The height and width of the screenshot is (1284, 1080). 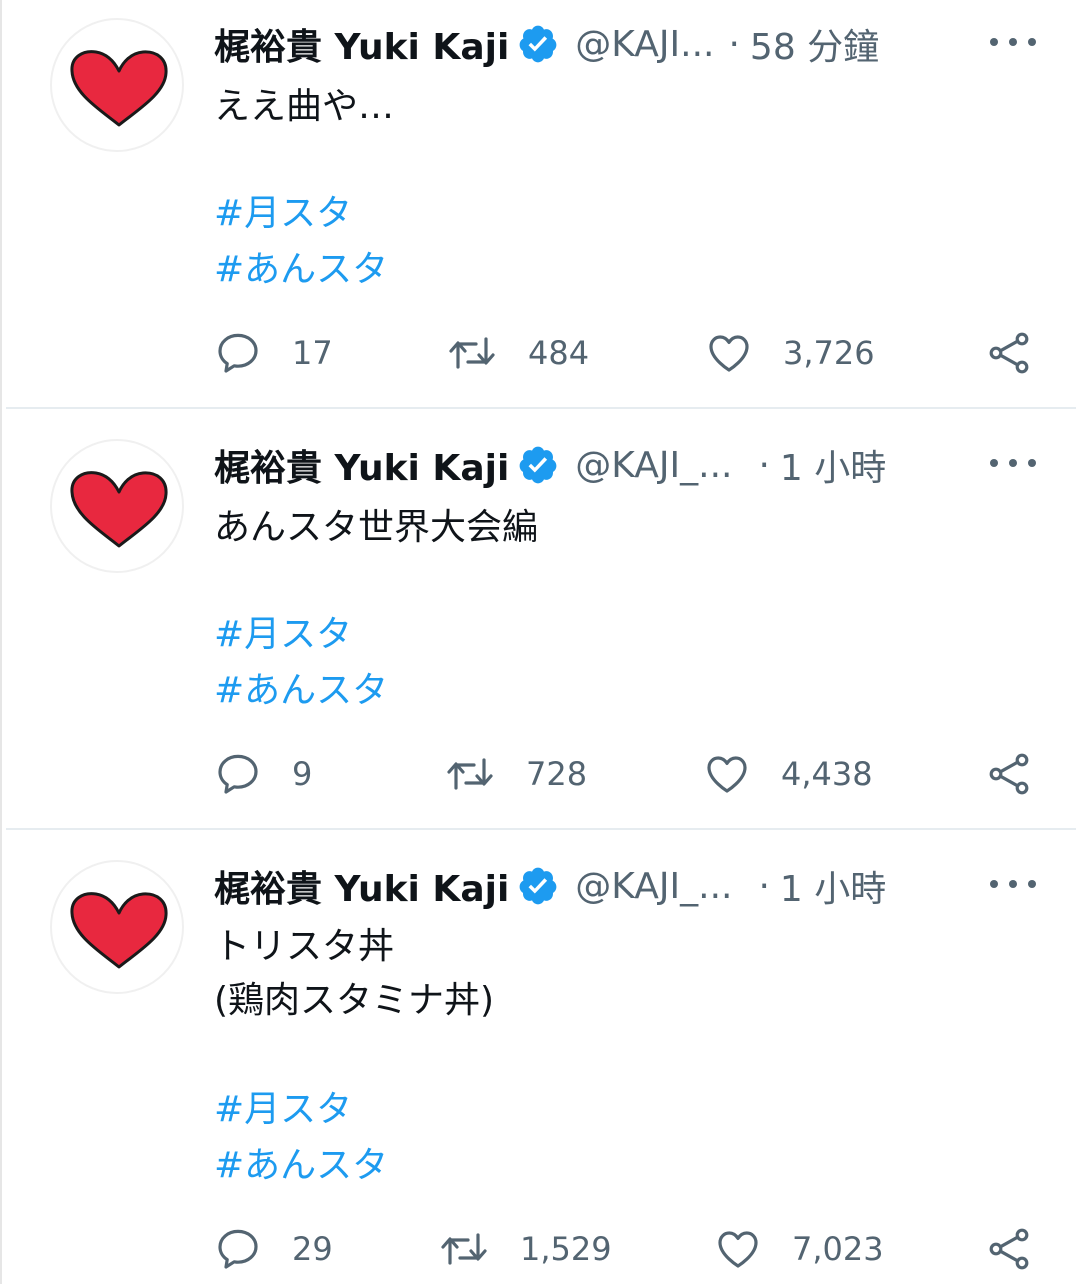 What do you see at coordinates (312, 1249) in the screenshot?
I see `reply-count: 29` at bounding box center [312, 1249].